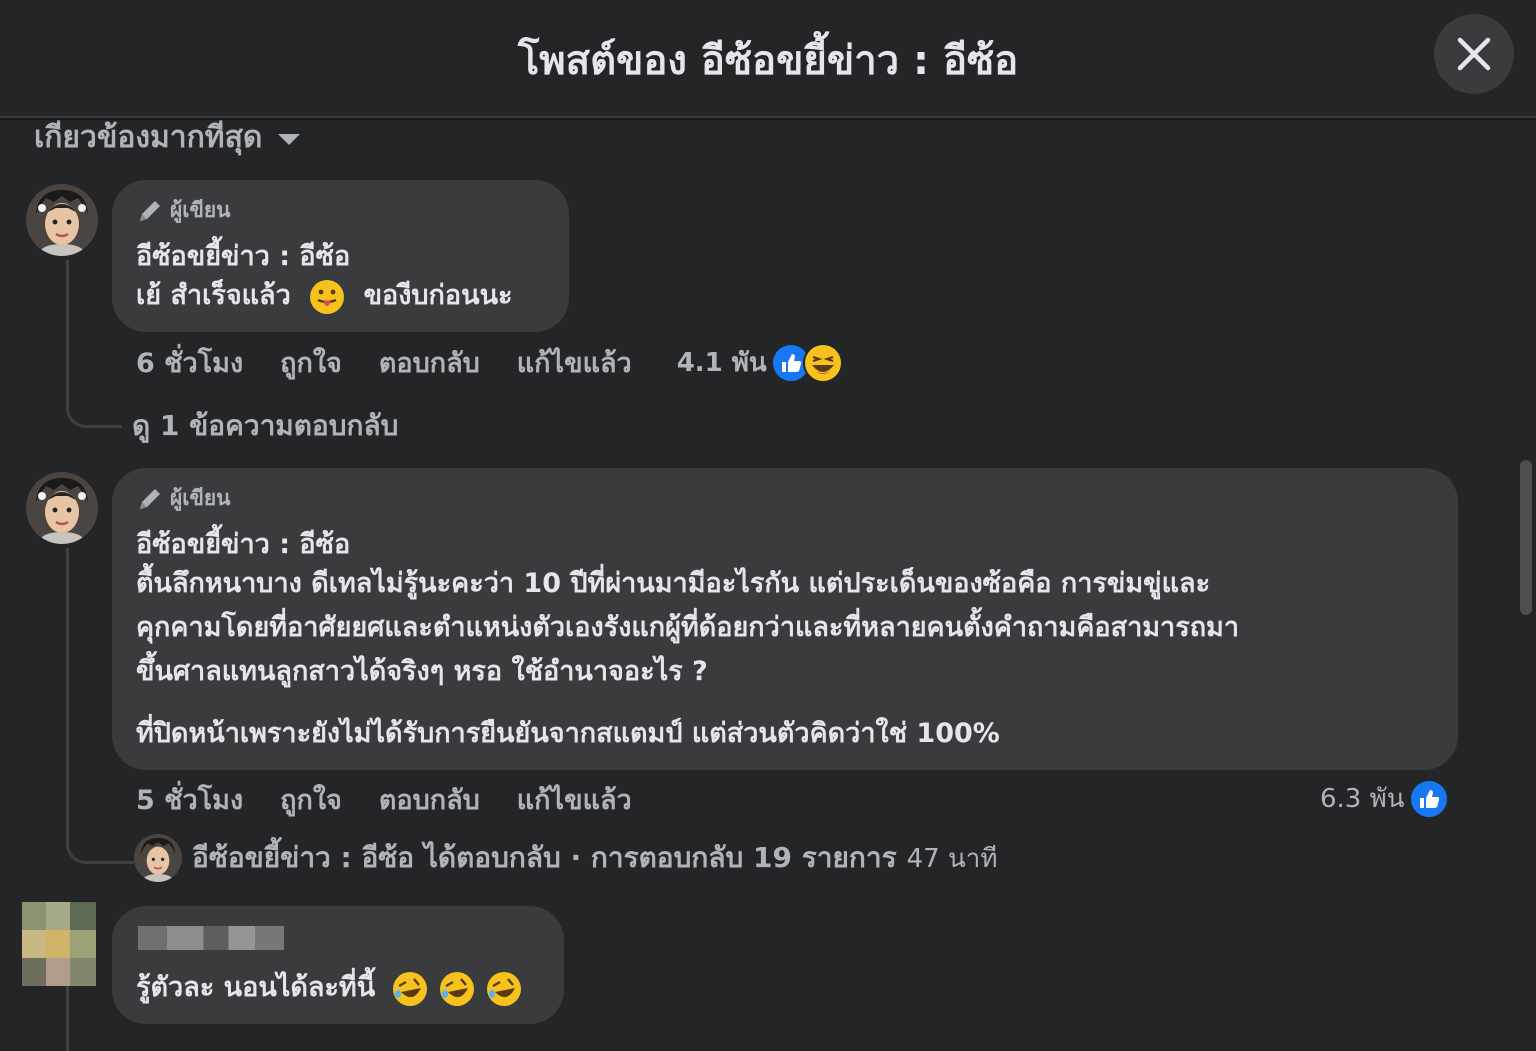 The image size is (1536, 1051). I want to click on close-button, so click(1474, 54).